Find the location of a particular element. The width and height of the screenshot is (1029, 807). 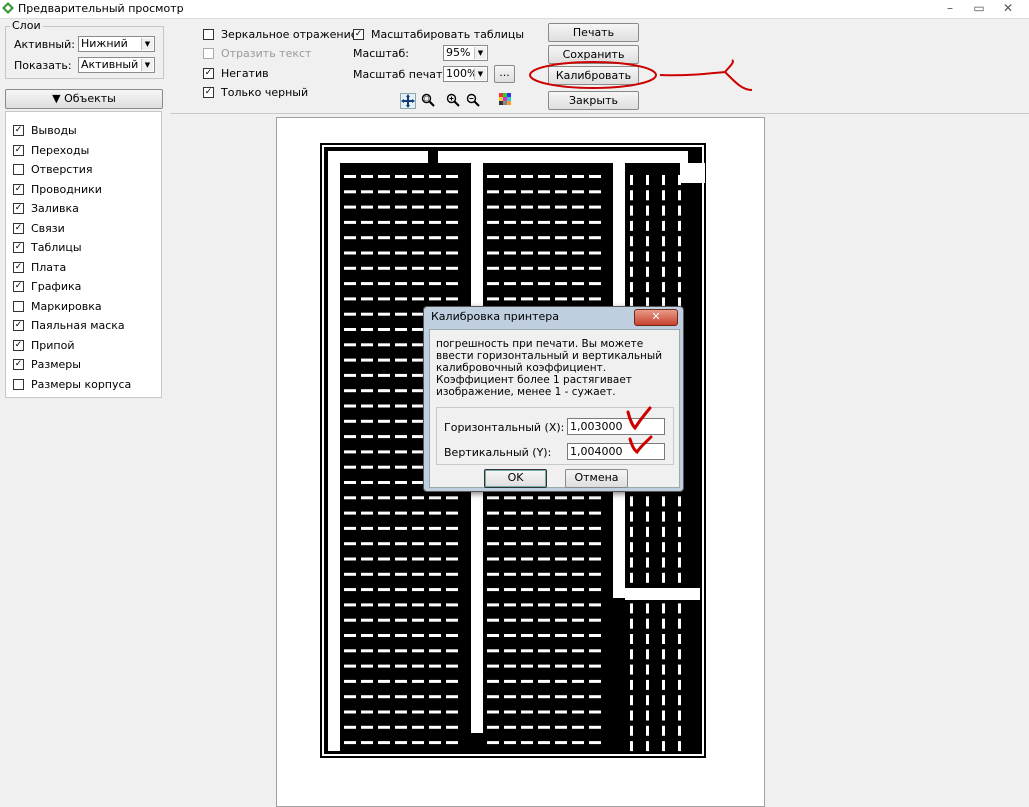

dialog-title: Калибровка принтера is located at coordinates (495, 316).